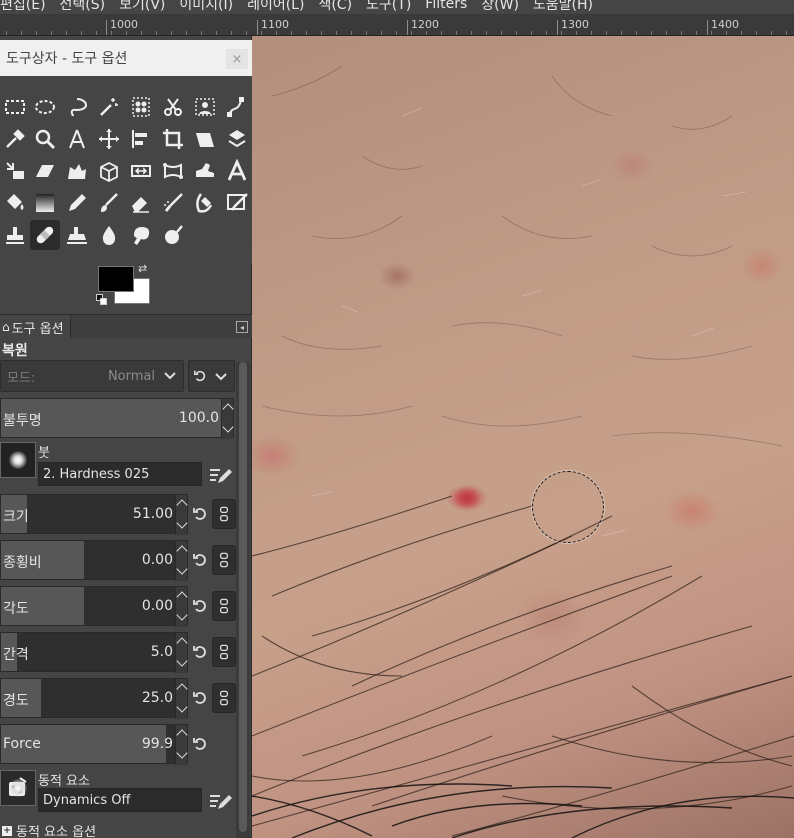 The width and height of the screenshot is (794, 838). Describe the element at coordinates (205, 139) in the screenshot. I see `unified-transform-tool` at that location.